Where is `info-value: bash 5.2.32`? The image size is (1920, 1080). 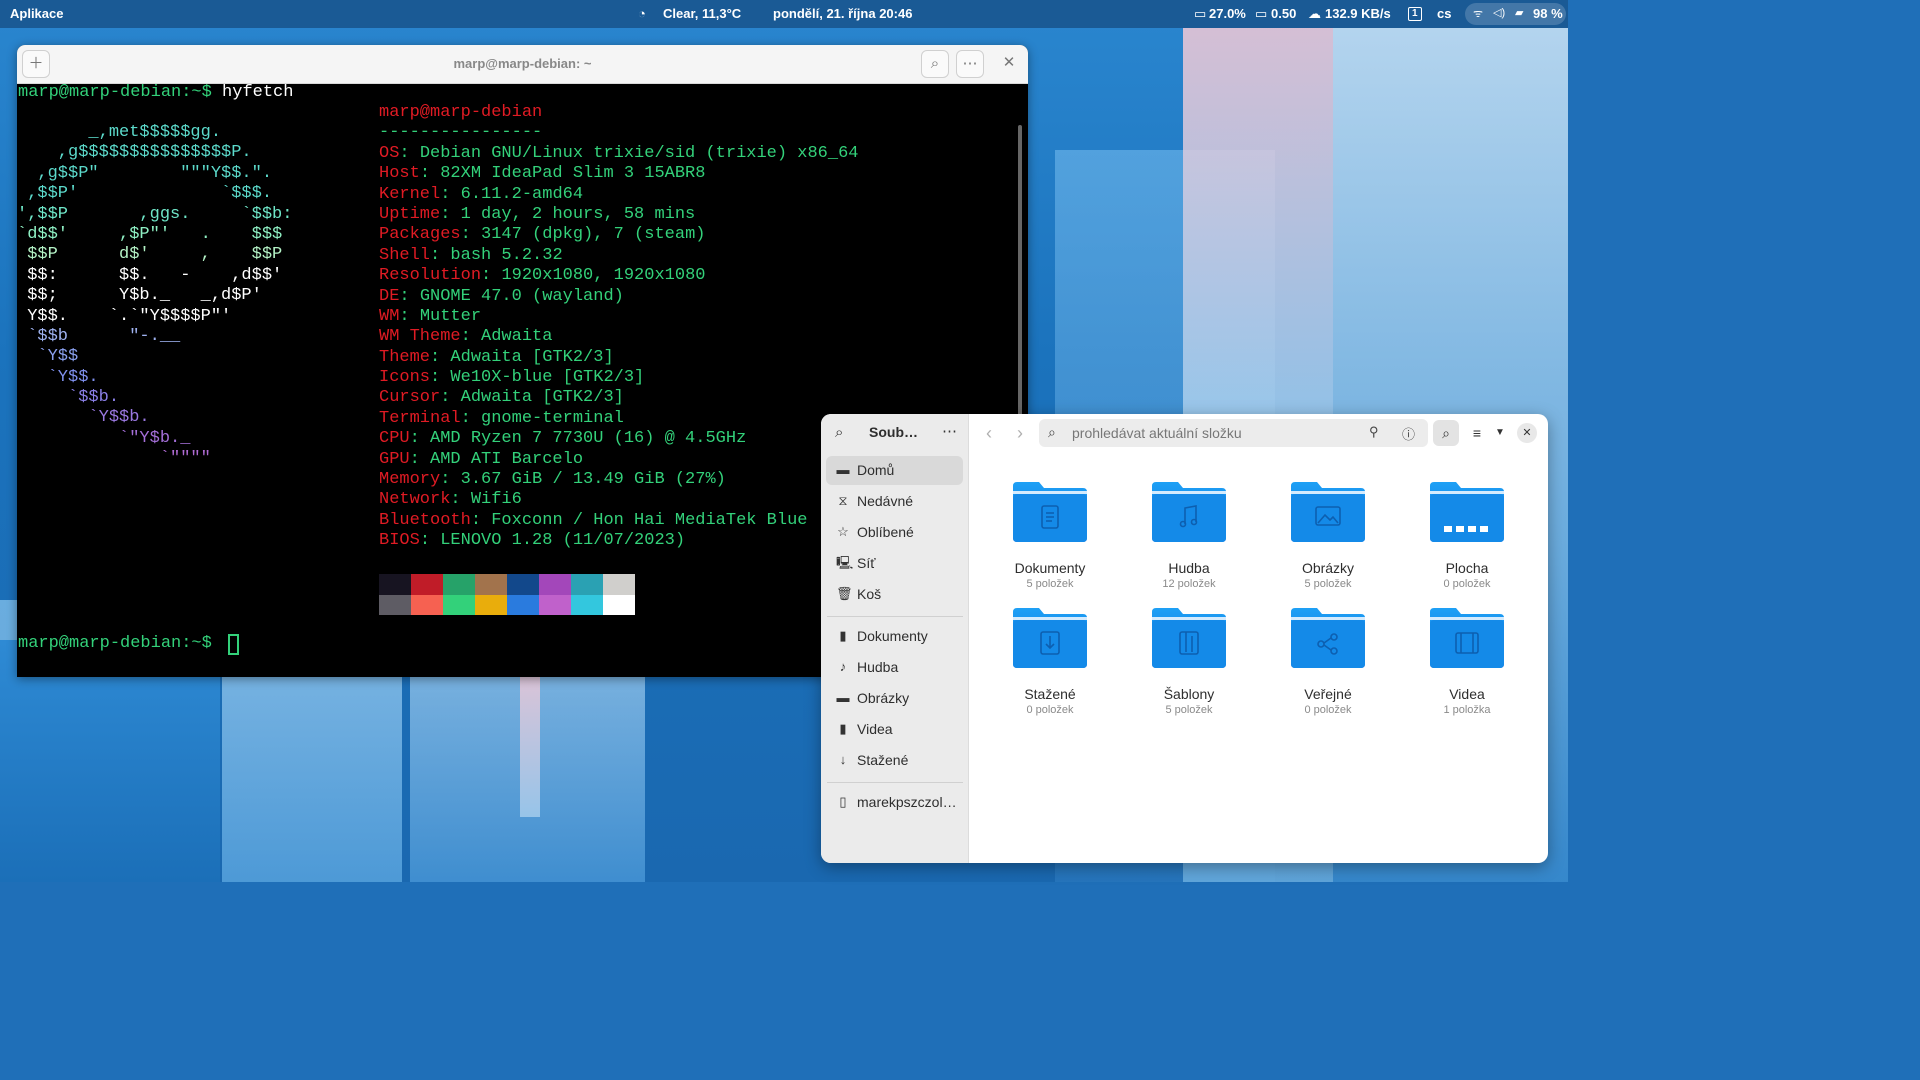
info-value: bash 5.2.32 is located at coordinates (506, 255).